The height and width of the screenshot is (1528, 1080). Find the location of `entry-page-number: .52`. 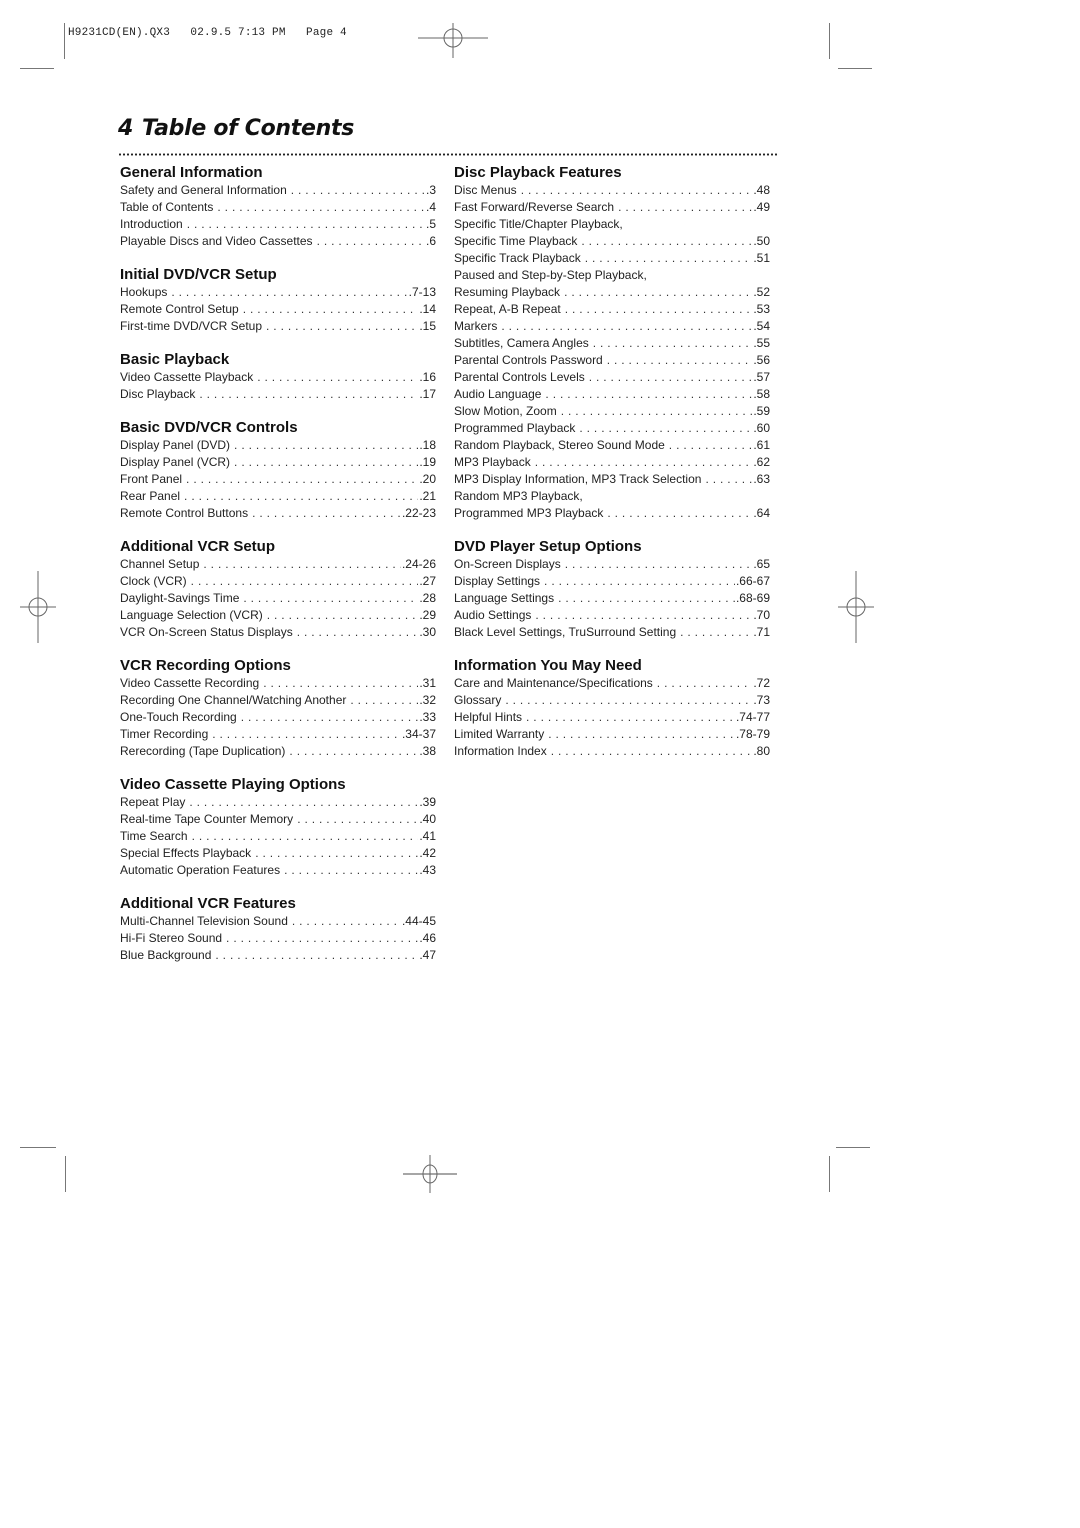

entry-page-number: .52 is located at coordinates (761, 292).